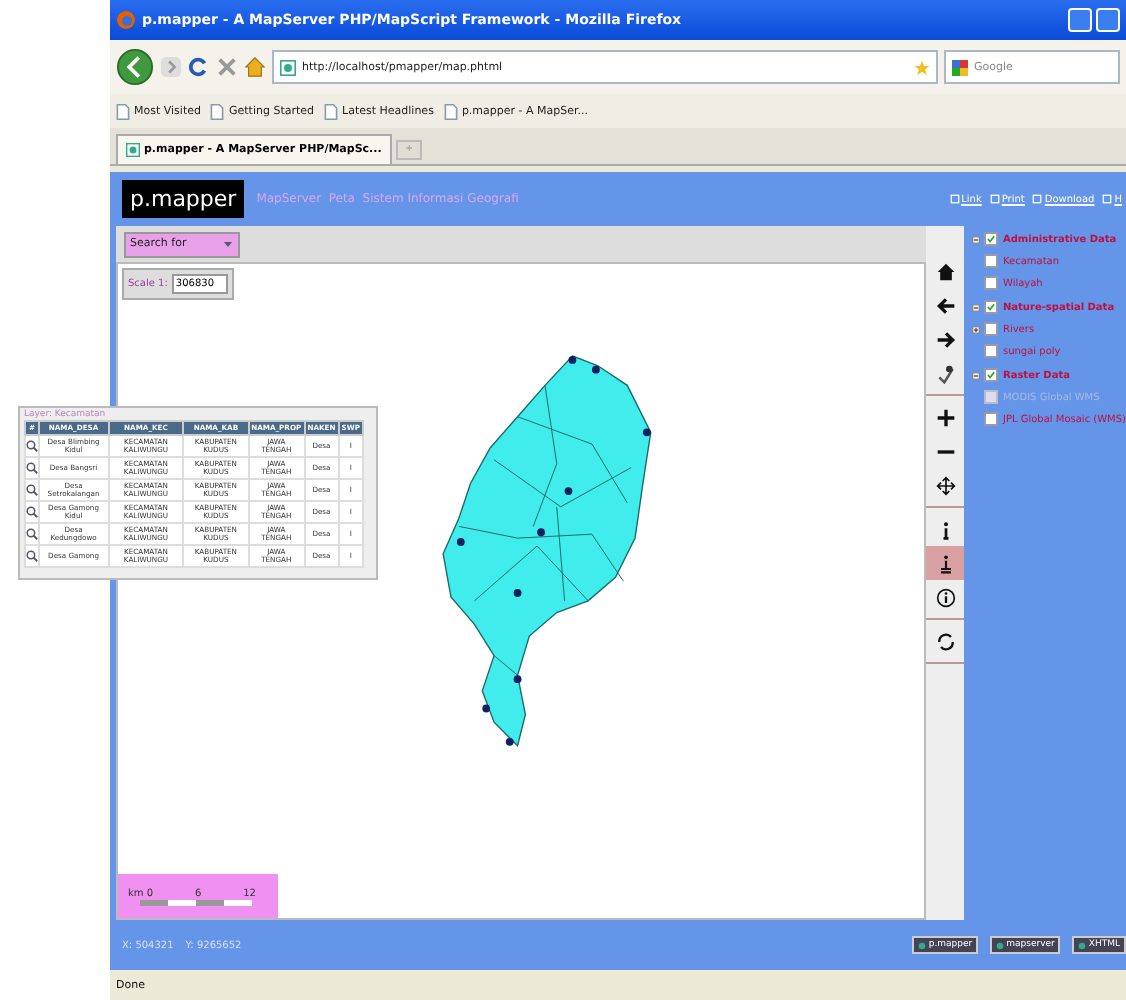 Image resolution: width=1126 pixels, height=1000 pixels. I want to click on maximize-button, so click(1108, 20).